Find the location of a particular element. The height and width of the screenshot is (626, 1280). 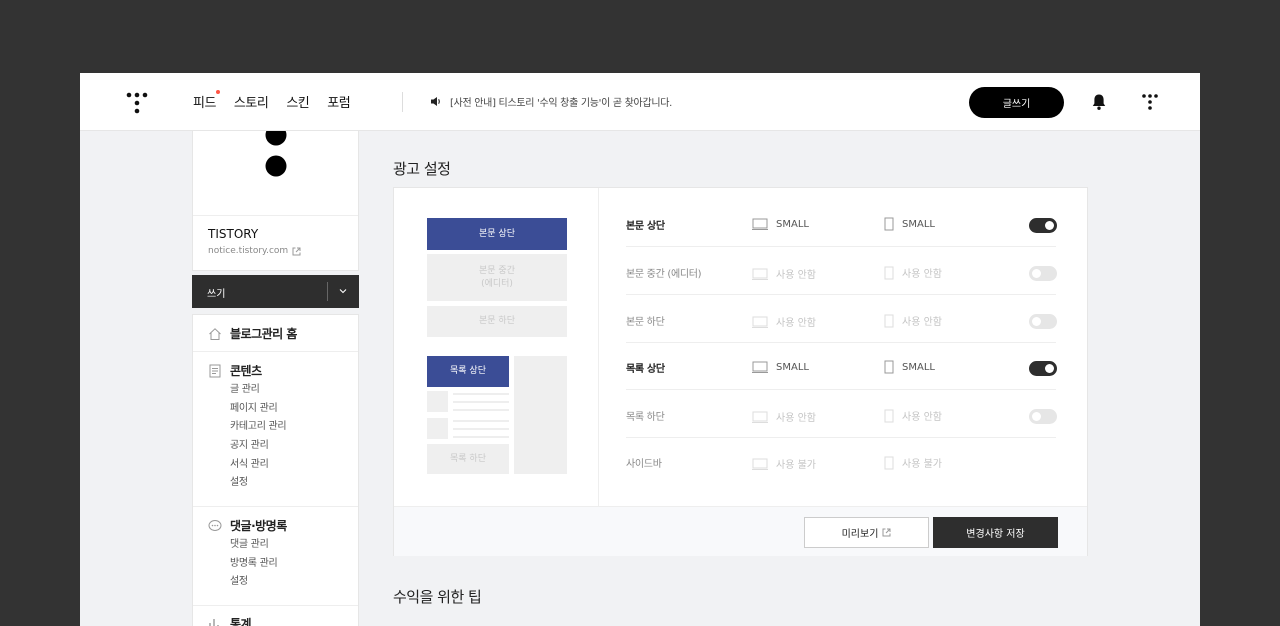

menu-group-head: 통계 is located at coordinates (230, 620).